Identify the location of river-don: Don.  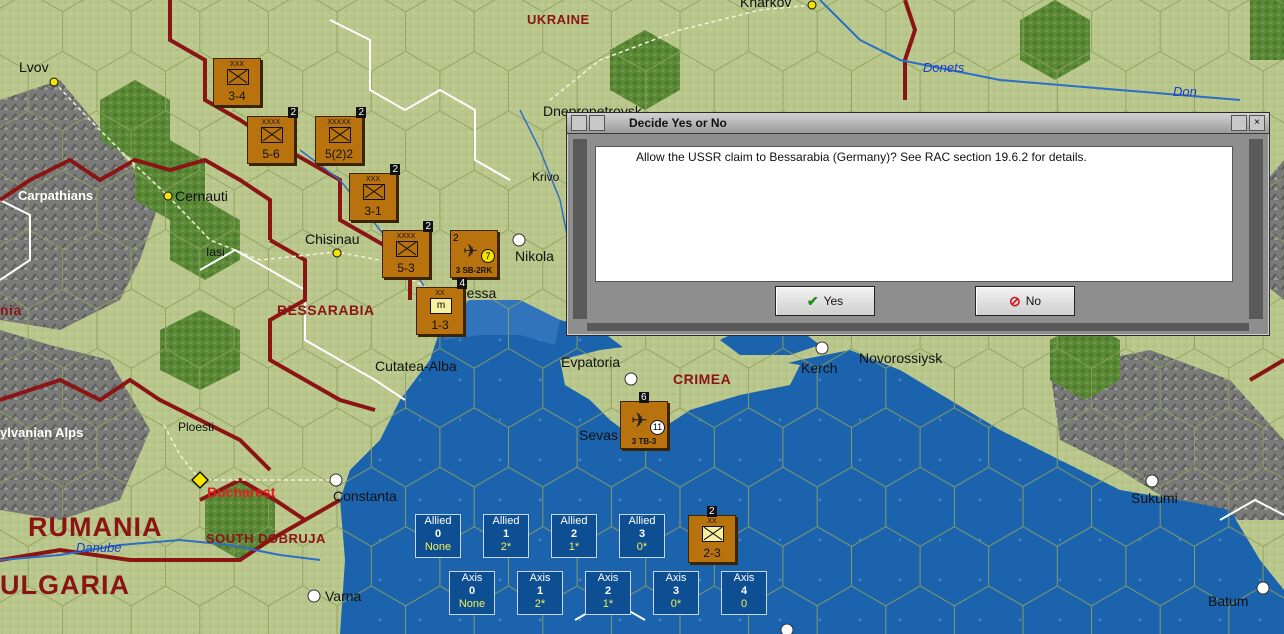
(1185, 91).